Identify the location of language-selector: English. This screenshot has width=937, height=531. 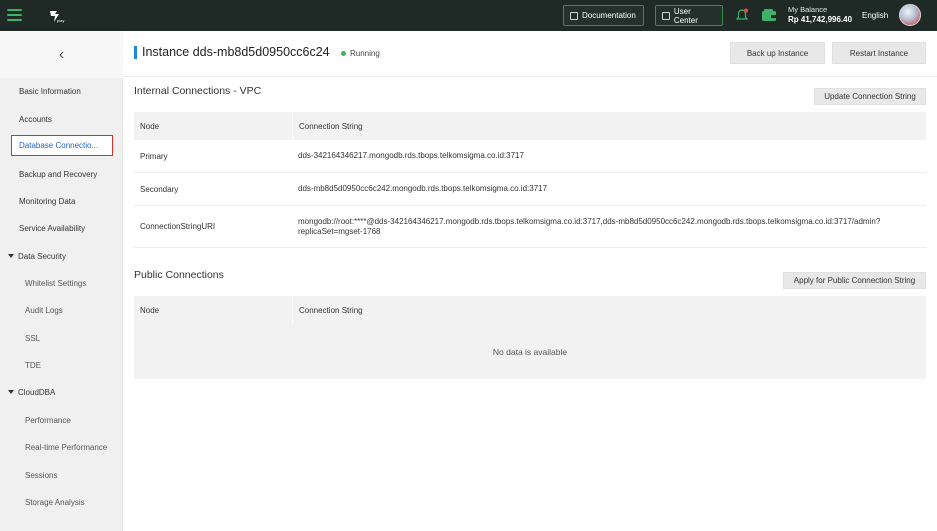
(875, 15).